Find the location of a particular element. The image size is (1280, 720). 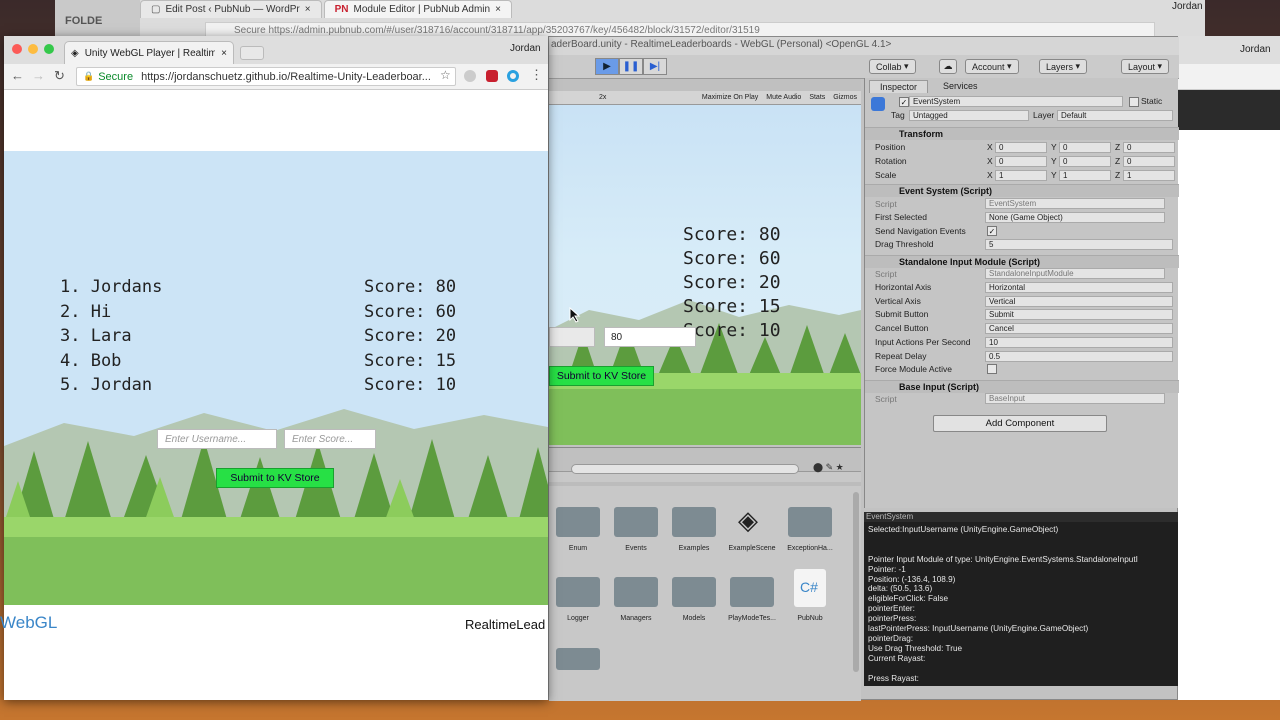

send-nav-checkbox: ✓ is located at coordinates (992, 231).